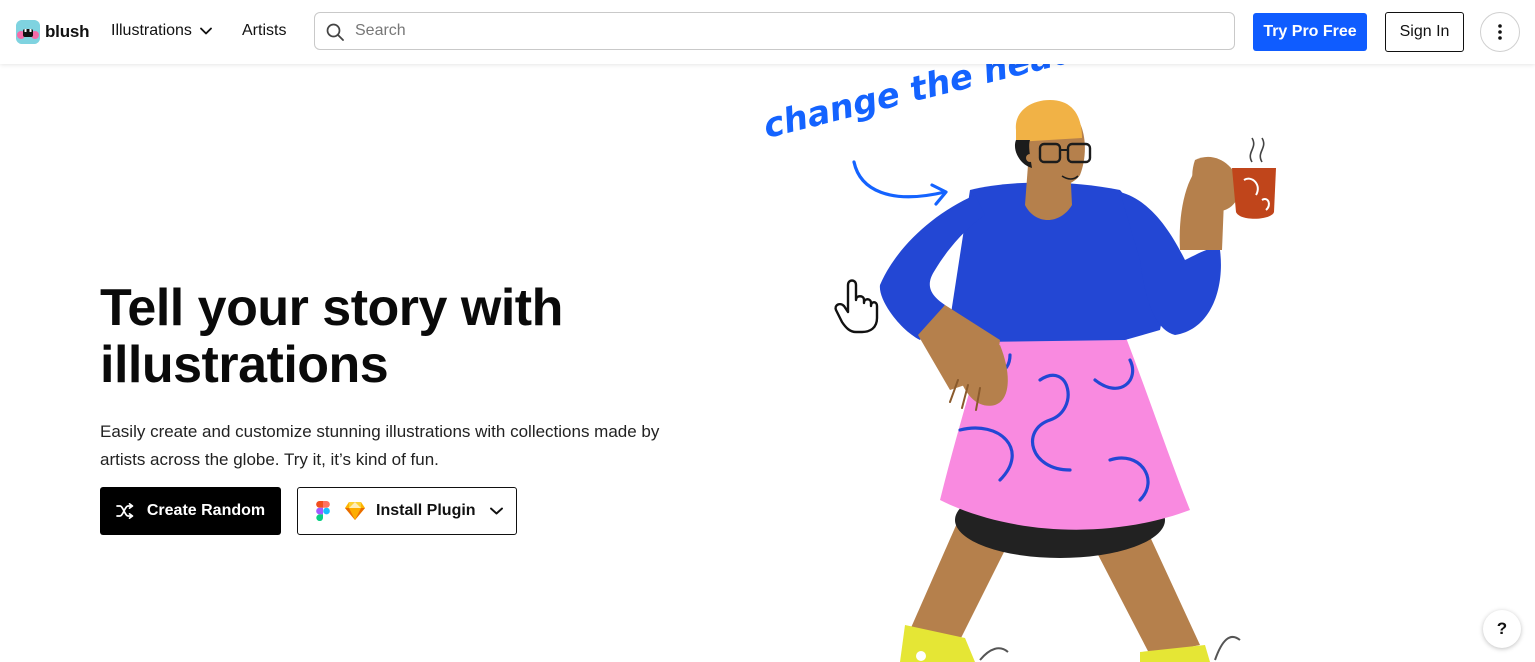 The height and width of the screenshot is (662, 1535). Describe the element at coordinates (125, 511) in the screenshot. I see `shuffle-icon` at that location.